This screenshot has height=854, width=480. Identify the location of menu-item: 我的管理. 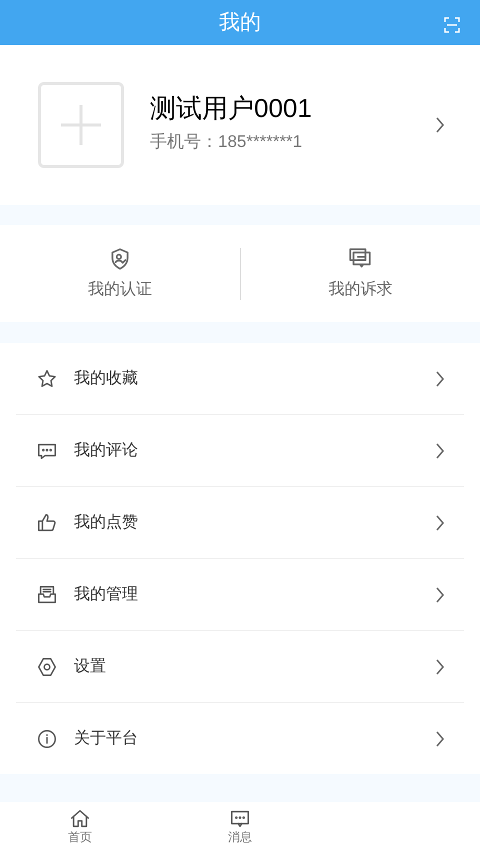
(240, 594).